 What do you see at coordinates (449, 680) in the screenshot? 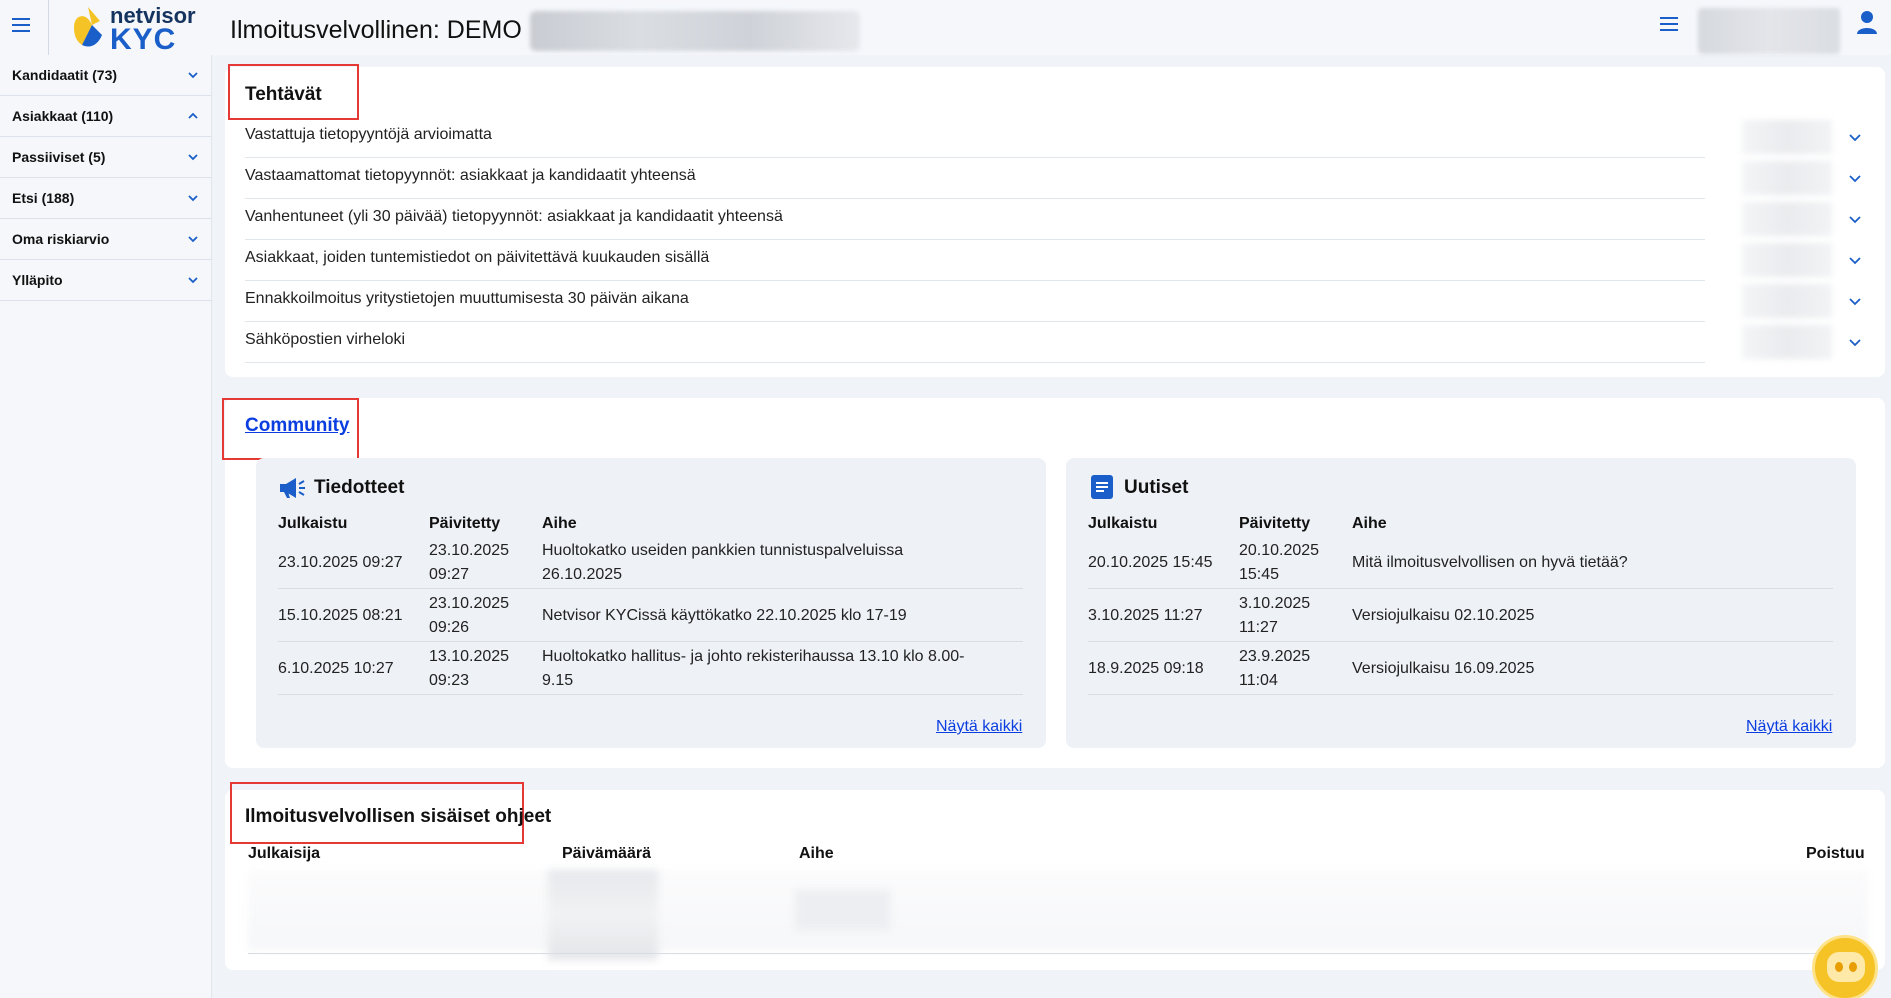
I see `updated-time: 09:23` at bounding box center [449, 680].